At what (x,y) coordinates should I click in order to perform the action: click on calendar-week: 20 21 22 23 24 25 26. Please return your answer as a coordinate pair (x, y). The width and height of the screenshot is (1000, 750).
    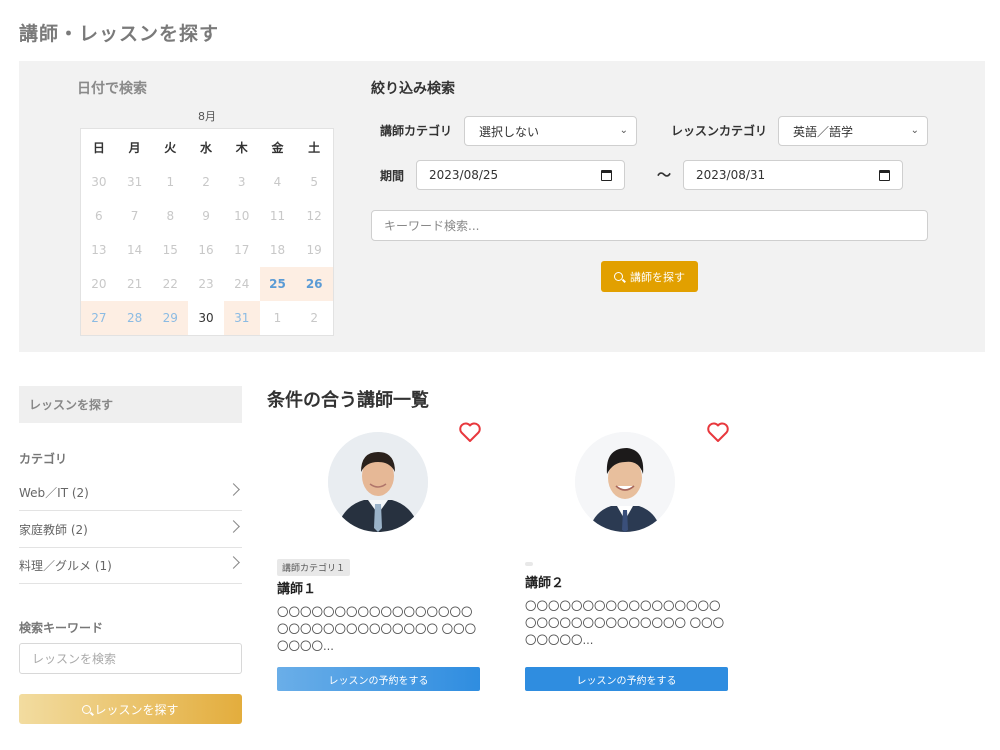
    Looking at the image, I should click on (207, 284).